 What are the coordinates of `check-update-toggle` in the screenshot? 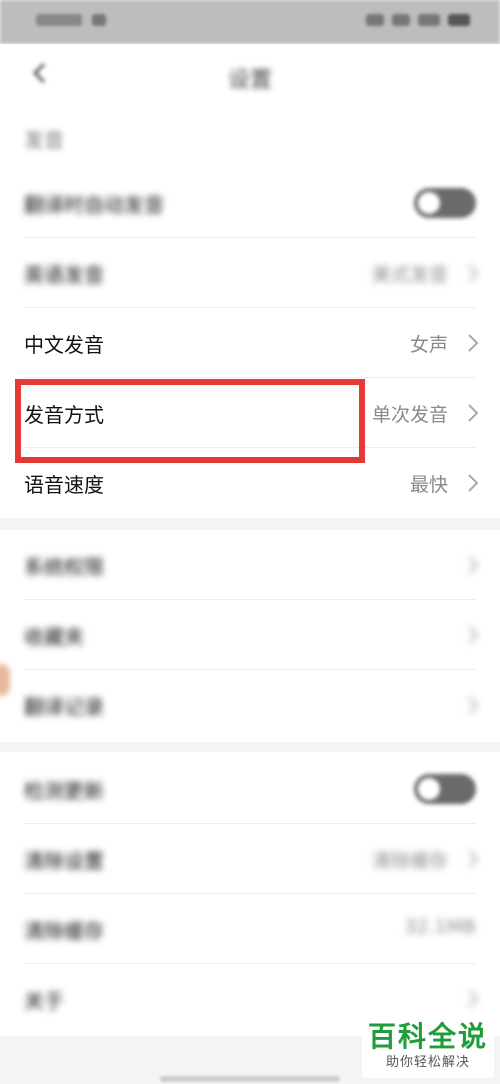 It's located at (445, 789).